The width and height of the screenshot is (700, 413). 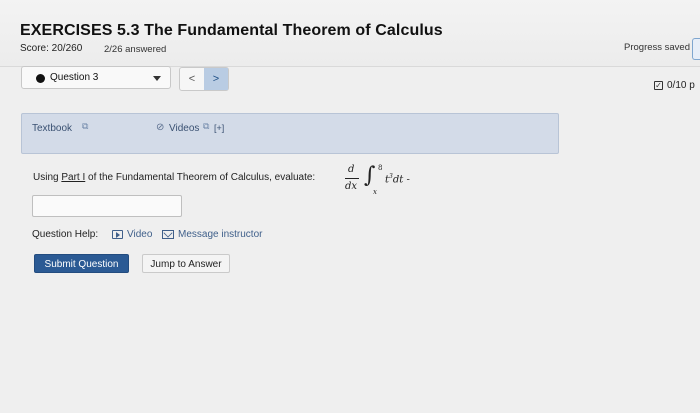 I want to click on question-select: Question 3, so click(x=96, y=77).